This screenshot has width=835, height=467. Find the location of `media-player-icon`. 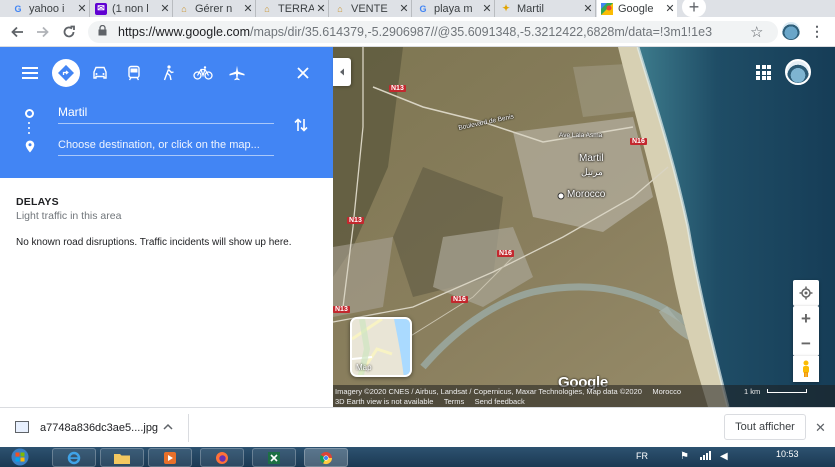

media-player-icon is located at coordinates (170, 457).